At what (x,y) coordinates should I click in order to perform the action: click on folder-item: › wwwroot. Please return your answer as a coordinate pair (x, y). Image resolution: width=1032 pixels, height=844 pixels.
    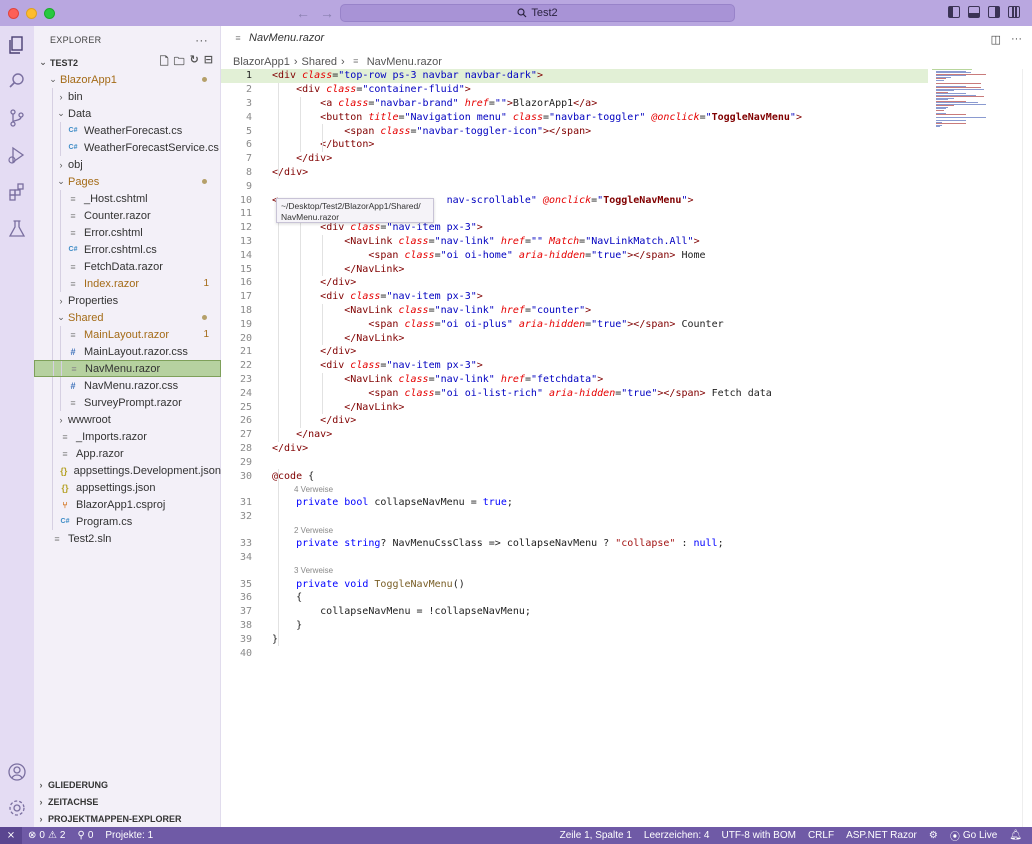
    Looking at the image, I should click on (127, 419).